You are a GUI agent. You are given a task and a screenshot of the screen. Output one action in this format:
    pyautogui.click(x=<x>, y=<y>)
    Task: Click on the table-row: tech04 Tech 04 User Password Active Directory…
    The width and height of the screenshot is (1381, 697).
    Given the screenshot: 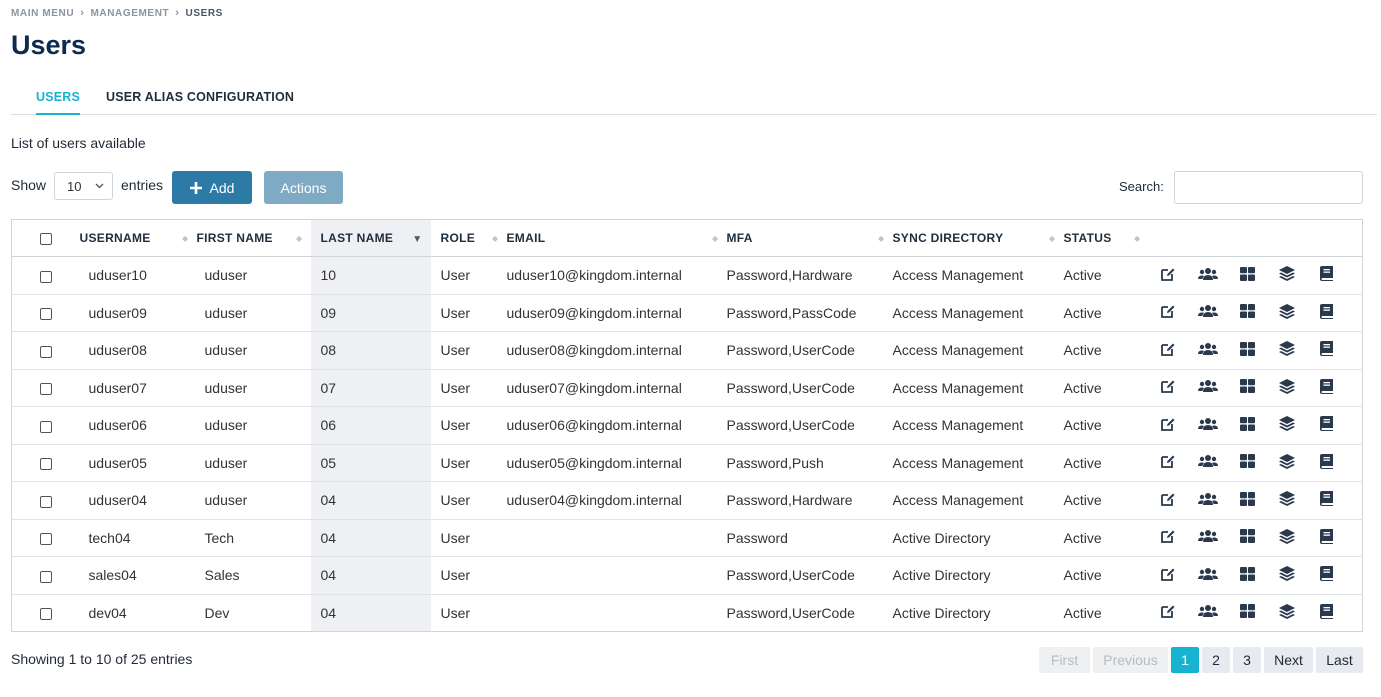 What is the action you would take?
    pyautogui.click(x=687, y=537)
    